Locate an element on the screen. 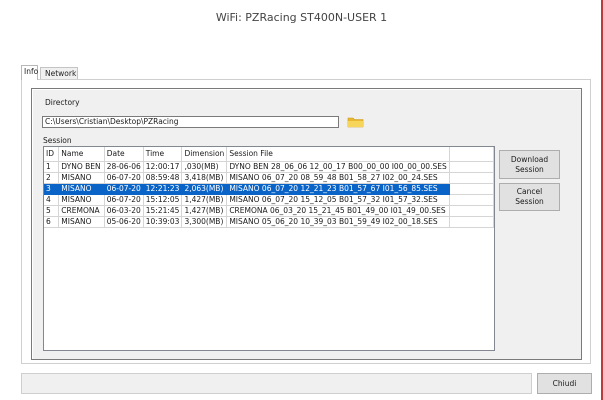 This screenshot has width=603, height=400. cell-id: 1 is located at coordinates (52, 167).